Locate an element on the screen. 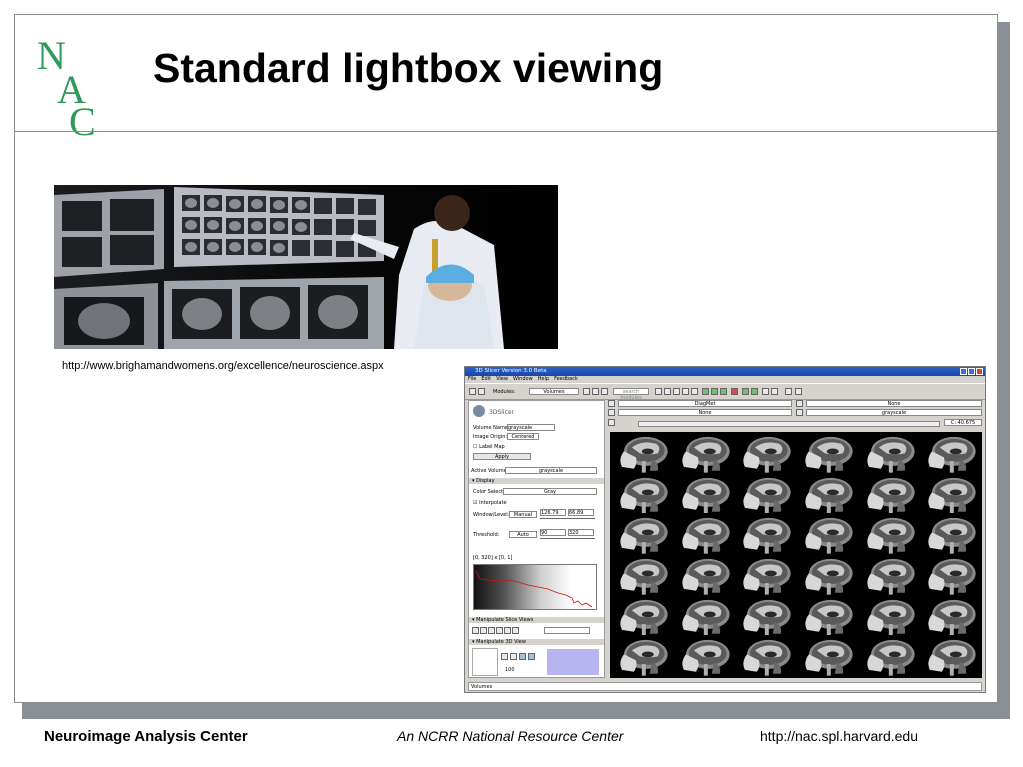  manipulate-3d-view-header: ▾ Manipulate 3D View is located at coordinates (536, 642).